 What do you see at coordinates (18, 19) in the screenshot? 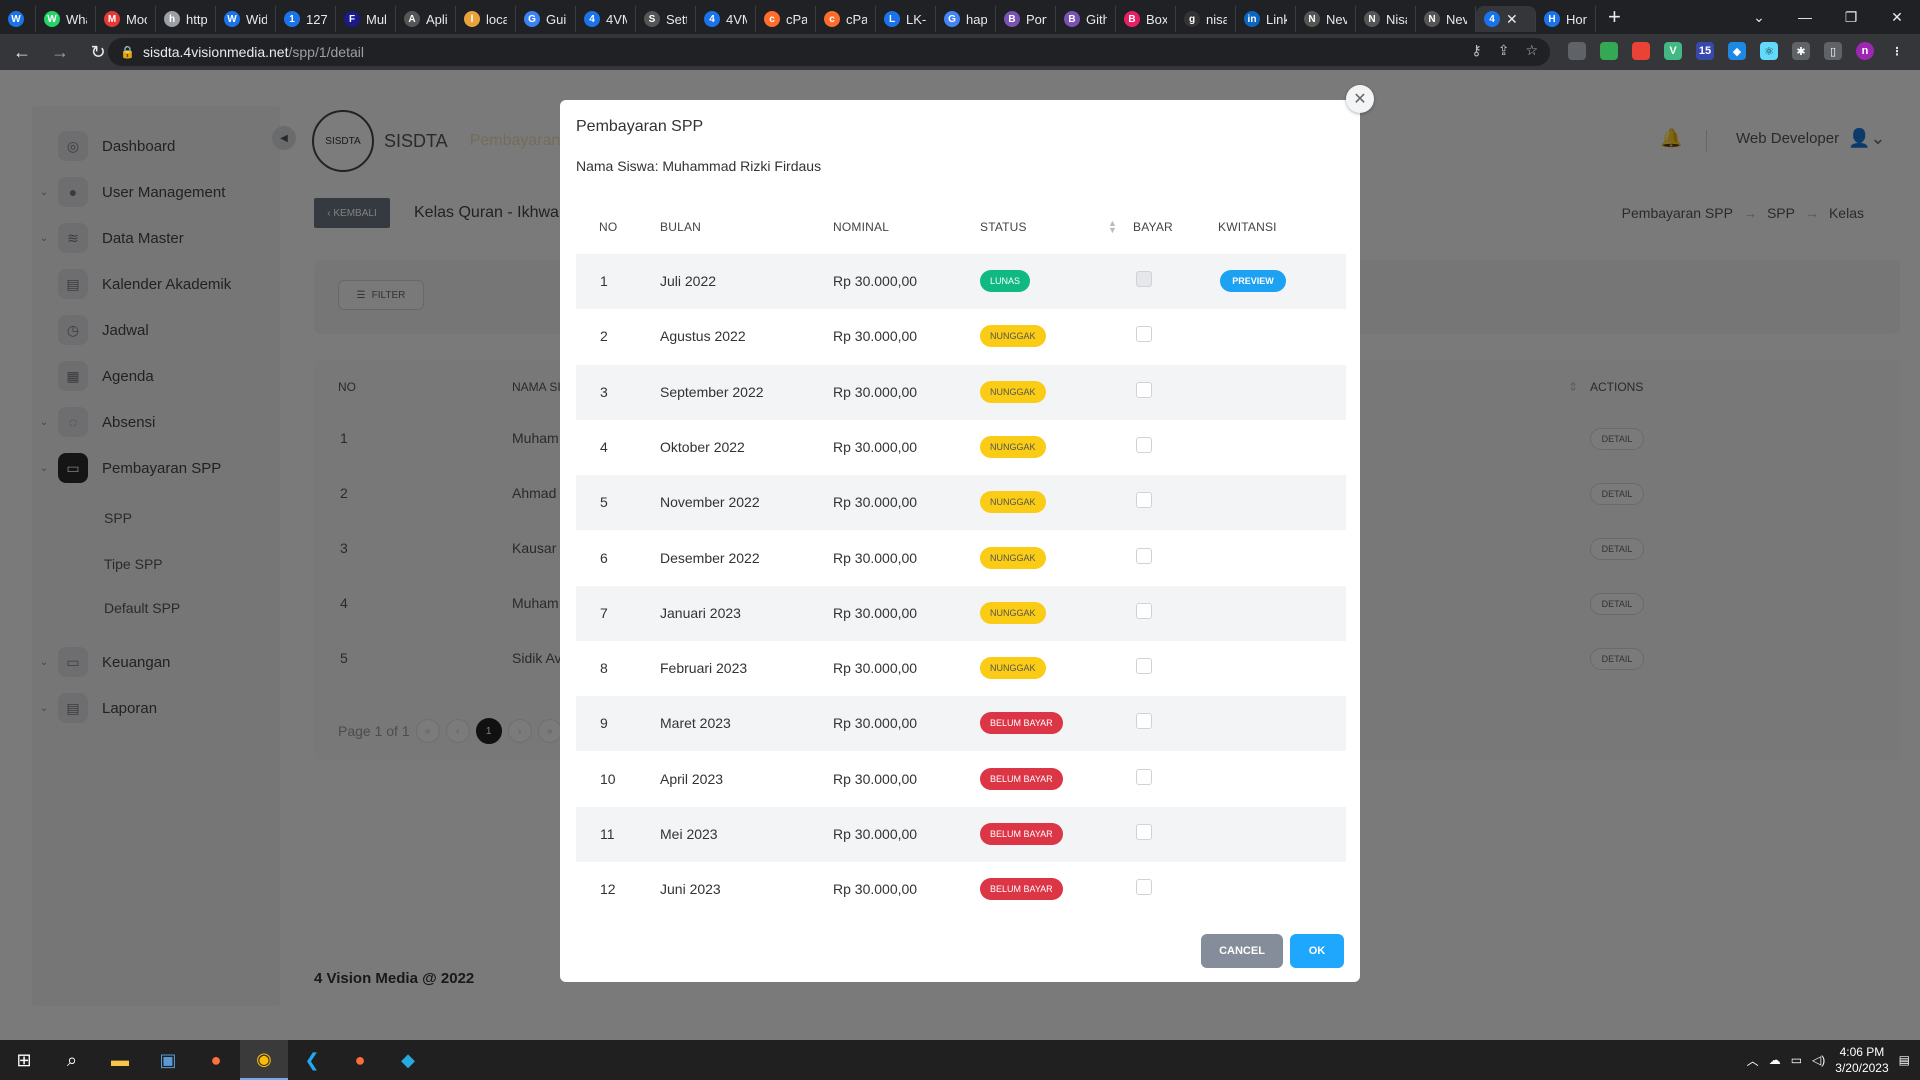
I see `browser-tab: W` at bounding box center [18, 19].